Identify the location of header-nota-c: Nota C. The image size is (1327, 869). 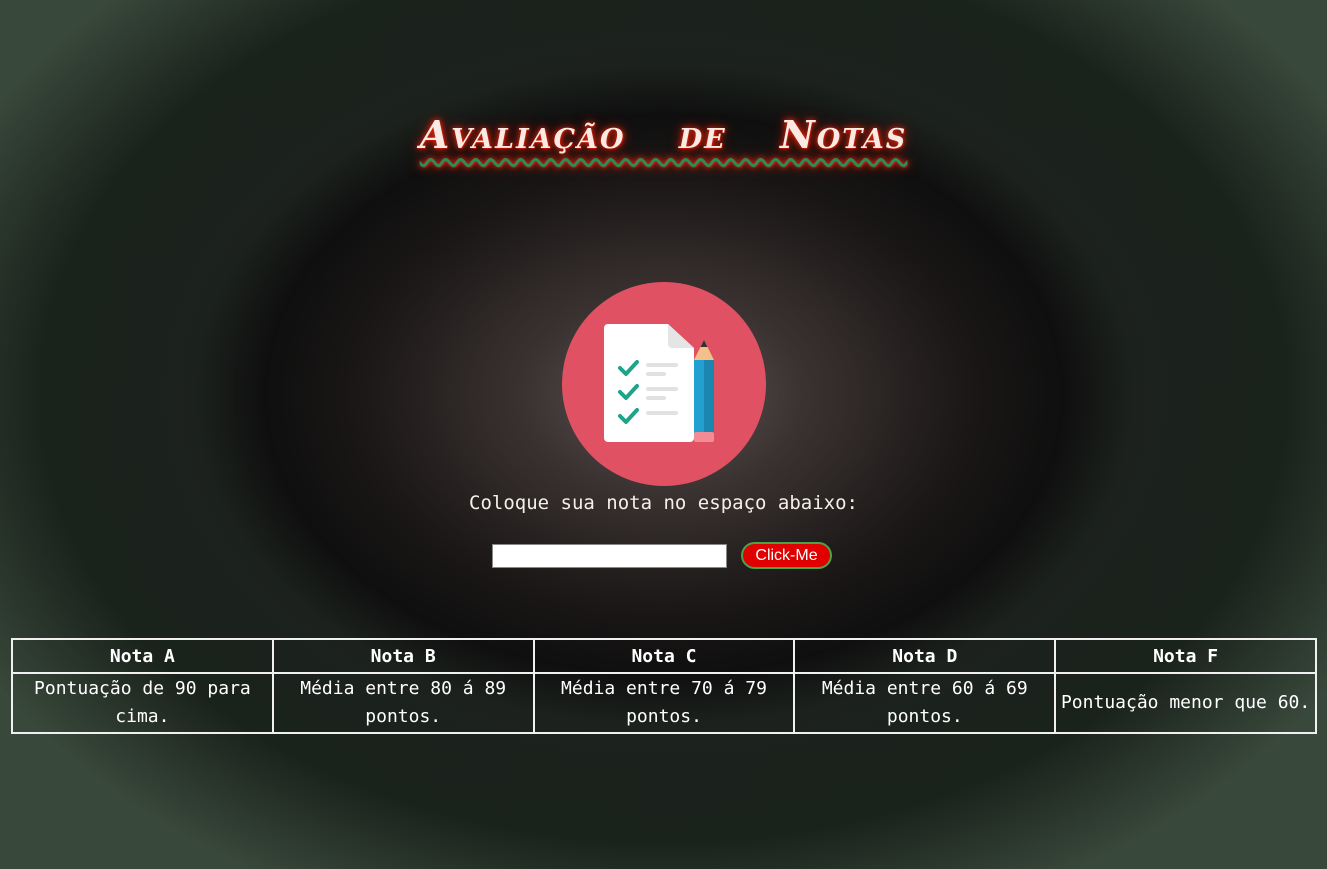
(664, 656).